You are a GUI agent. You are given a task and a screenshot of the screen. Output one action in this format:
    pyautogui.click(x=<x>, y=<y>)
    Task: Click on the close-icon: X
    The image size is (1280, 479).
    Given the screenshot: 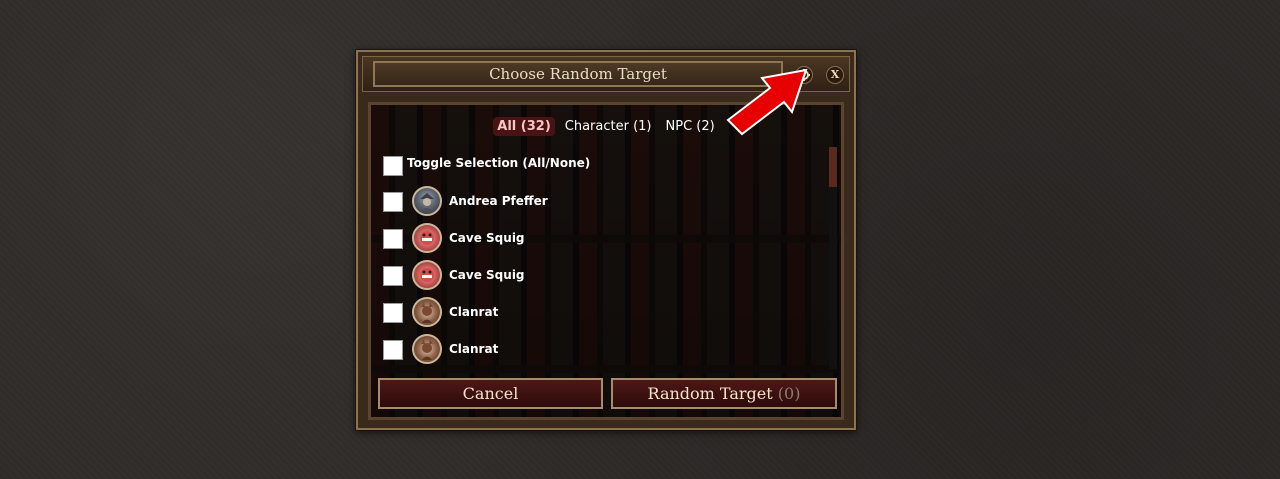 What is the action you would take?
    pyautogui.click(x=835, y=74)
    